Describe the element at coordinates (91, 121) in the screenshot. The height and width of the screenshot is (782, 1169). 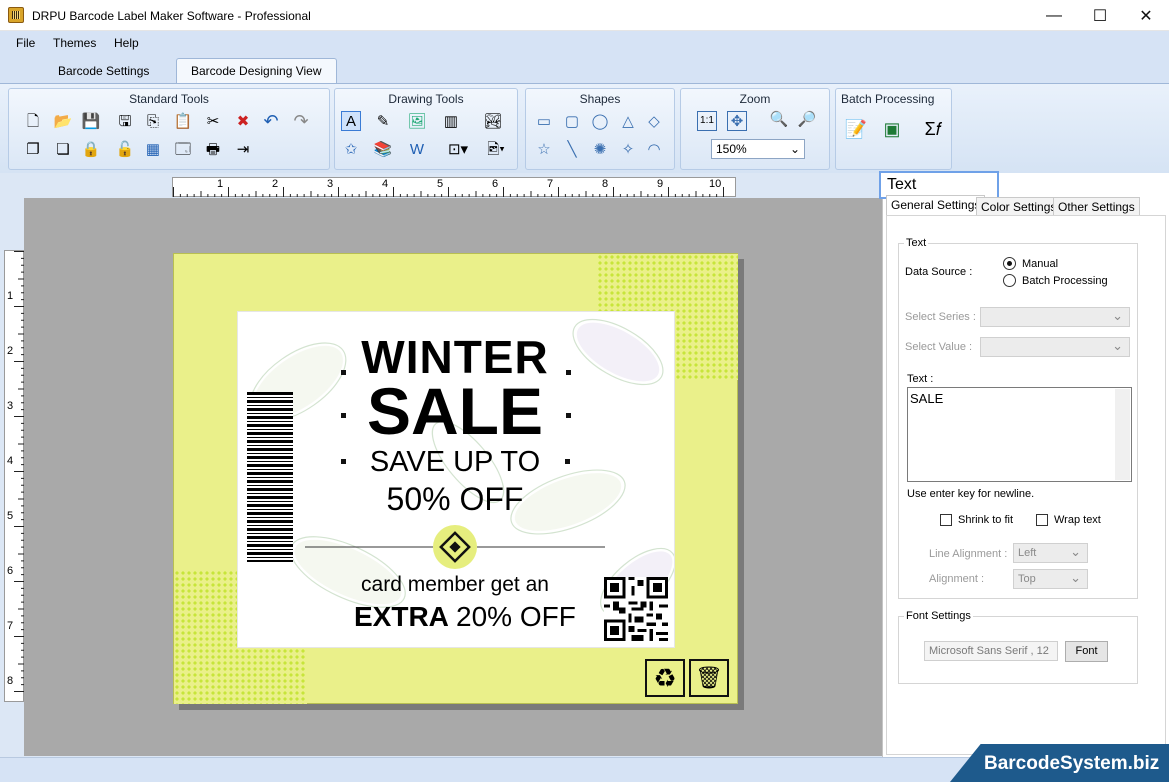
I see `save-icon: 💾` at that location.